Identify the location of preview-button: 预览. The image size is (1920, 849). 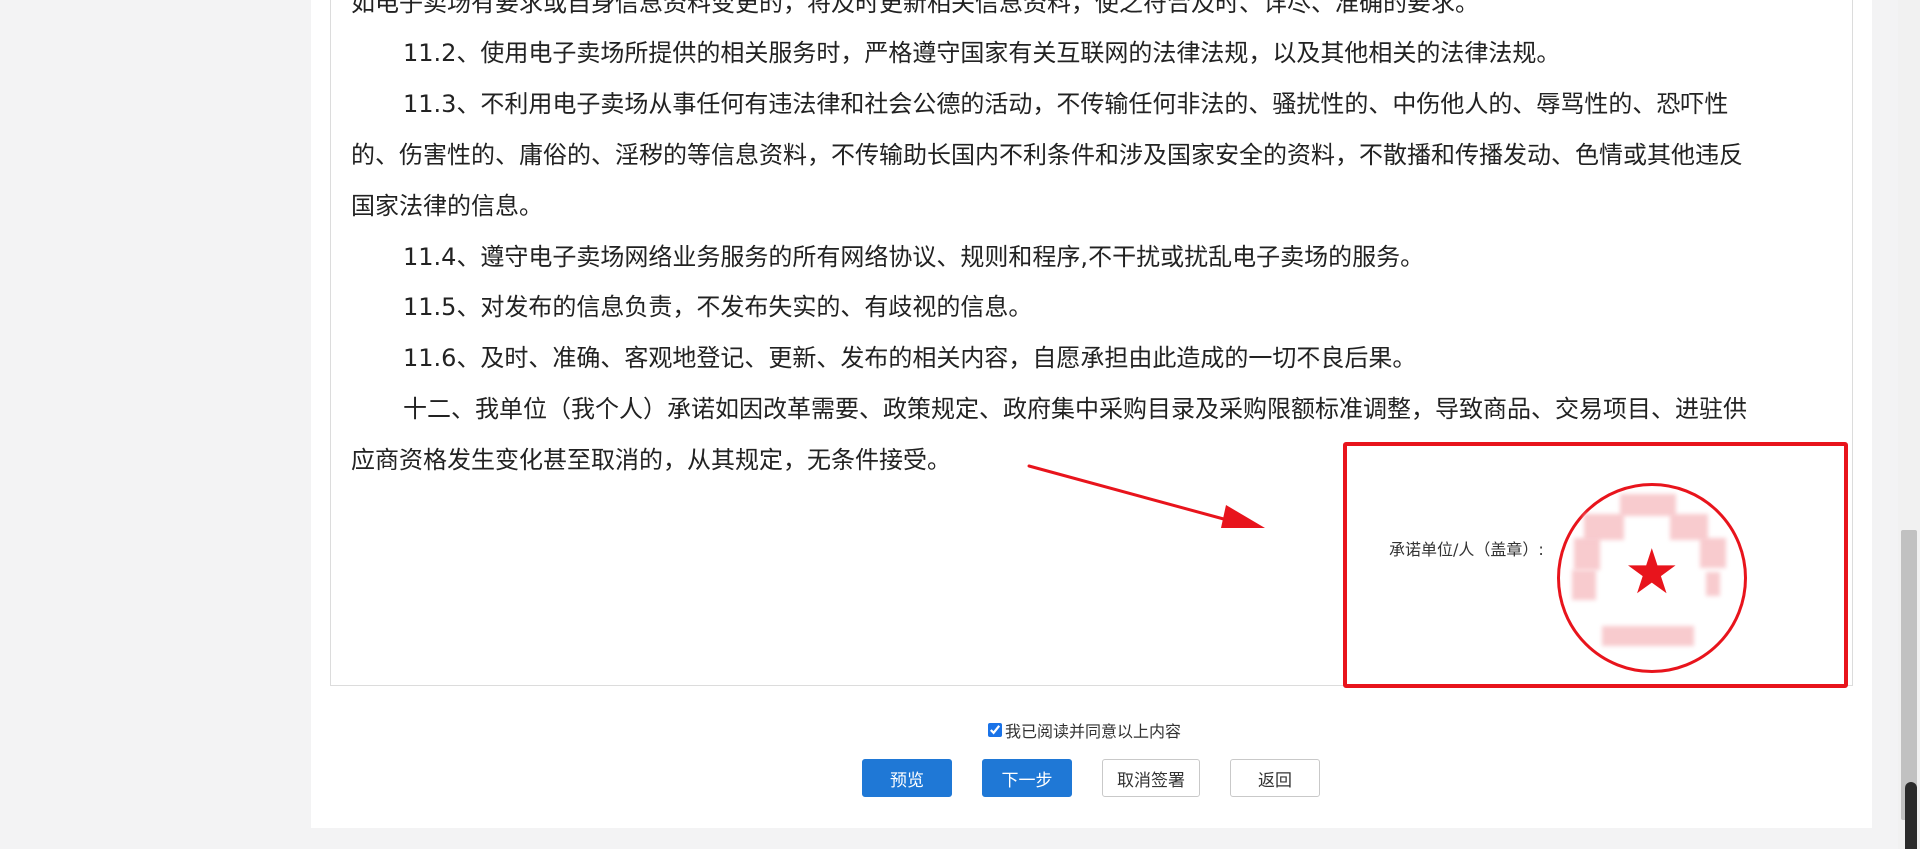
(907, 778).